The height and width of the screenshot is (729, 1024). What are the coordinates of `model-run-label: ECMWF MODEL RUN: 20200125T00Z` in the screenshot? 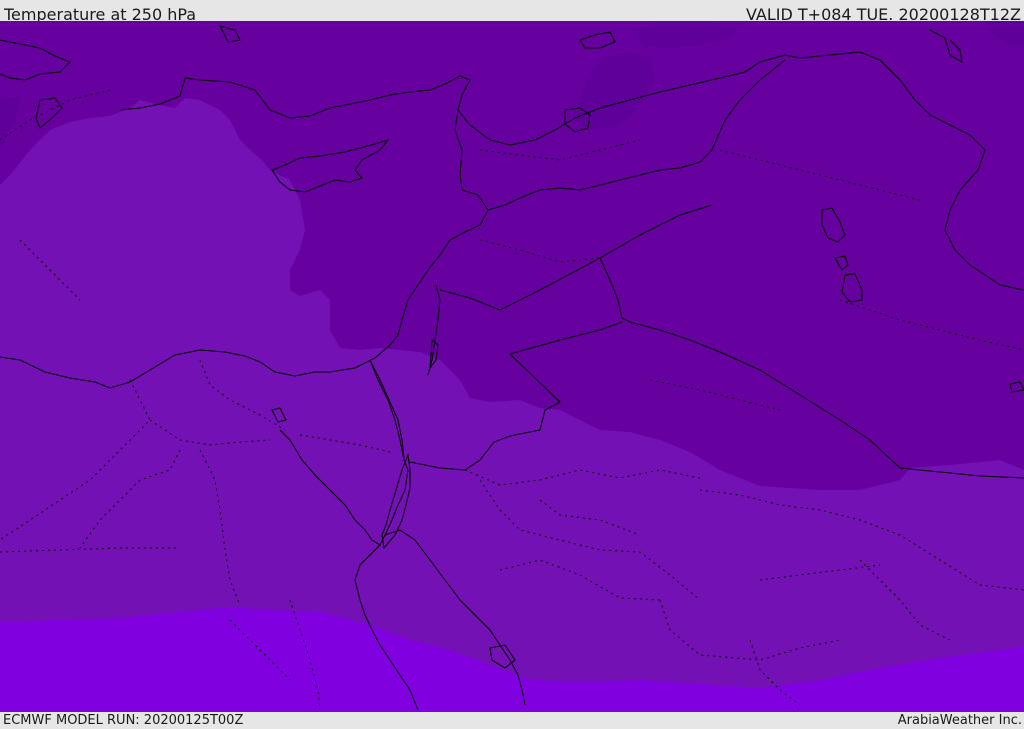 It's located at (123, 720).